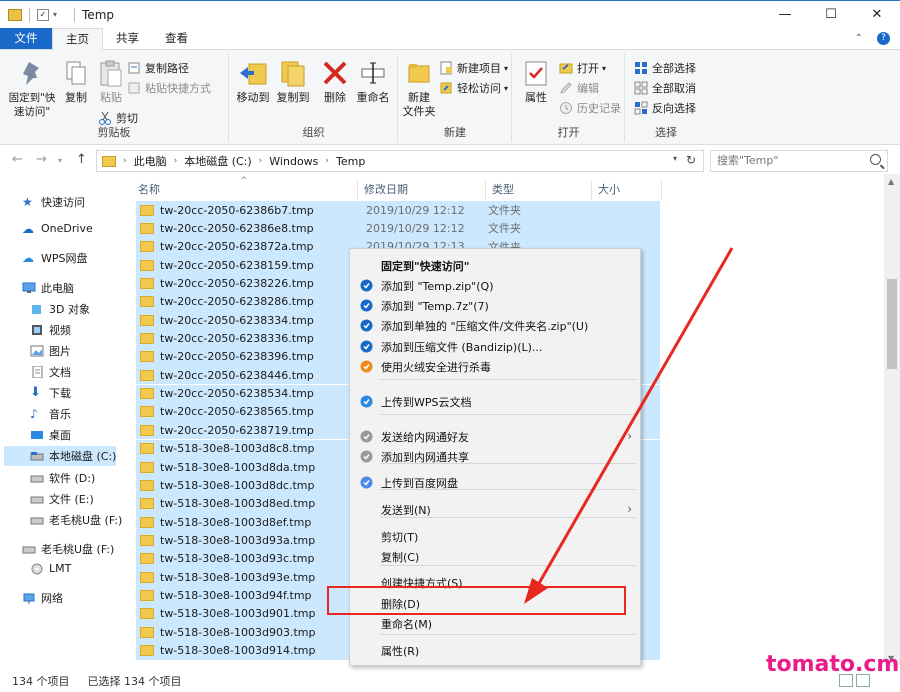  What do you see at coordinates (579, 88) in the screenshot?
I see `edit-button: 编辑` at bounding box center [579, 88].